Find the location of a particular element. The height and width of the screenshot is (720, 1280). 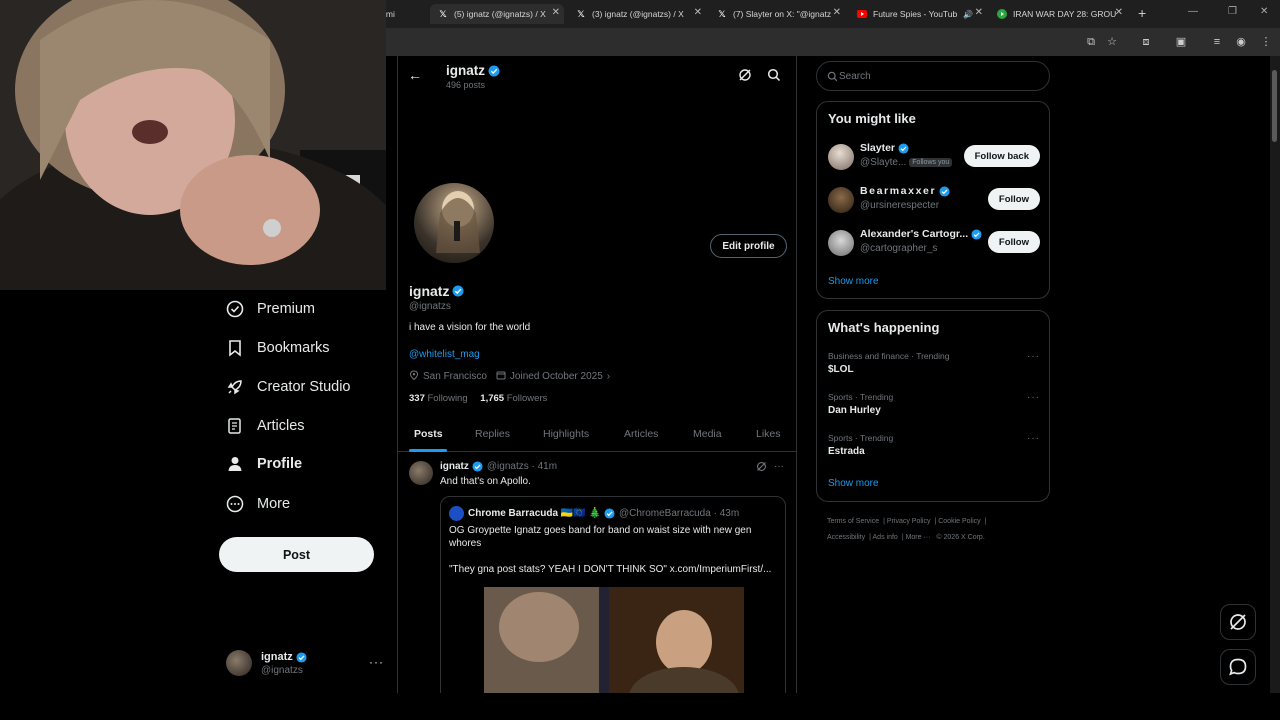

search-bar is located at coordinates (933, 76).